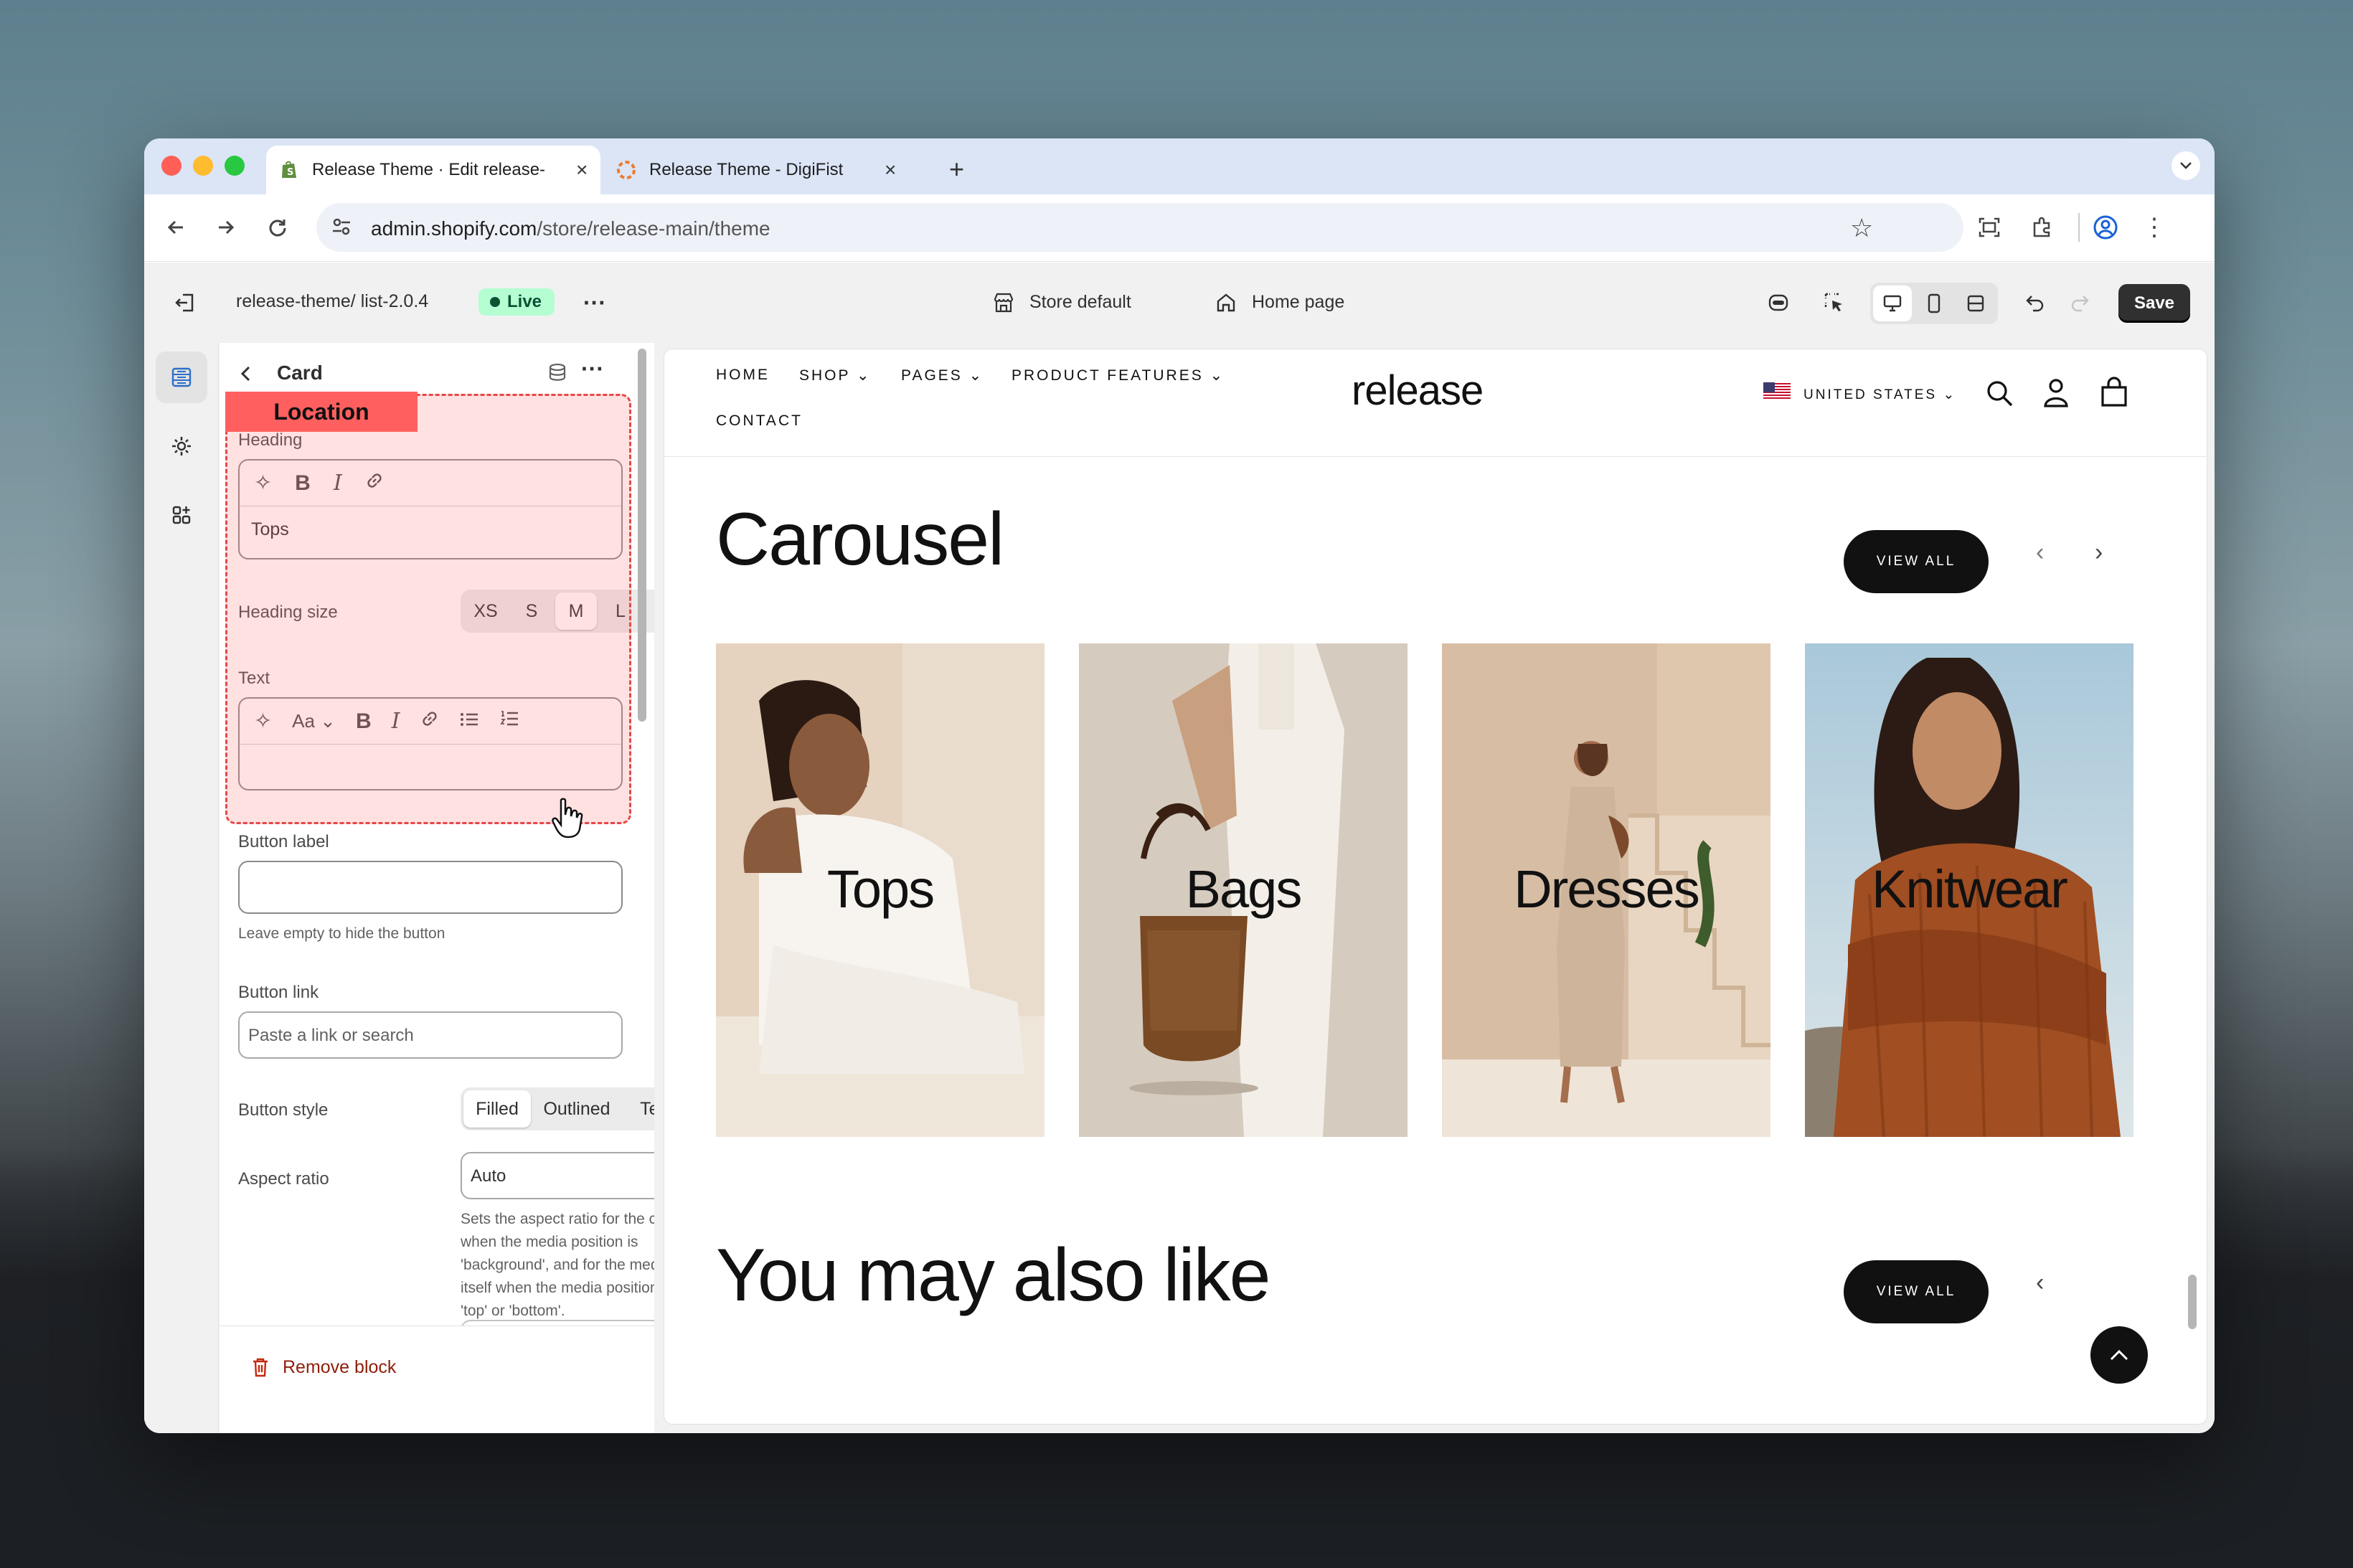 The width and height of the screenshot is (2353, 1568). I want to click on country-label: UNITED STATES, so click(1870, 395).